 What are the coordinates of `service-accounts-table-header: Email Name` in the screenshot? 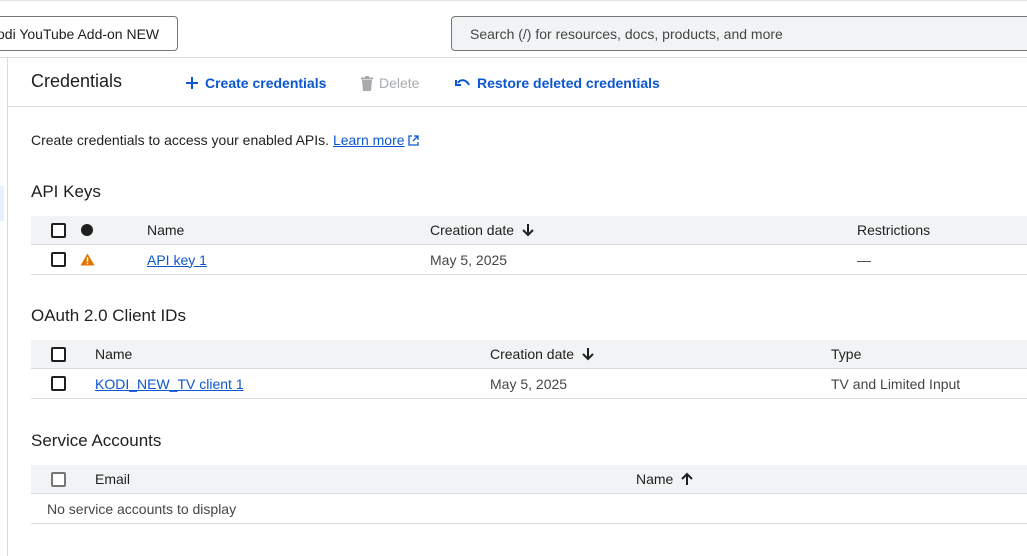 It's located at (529, 479).